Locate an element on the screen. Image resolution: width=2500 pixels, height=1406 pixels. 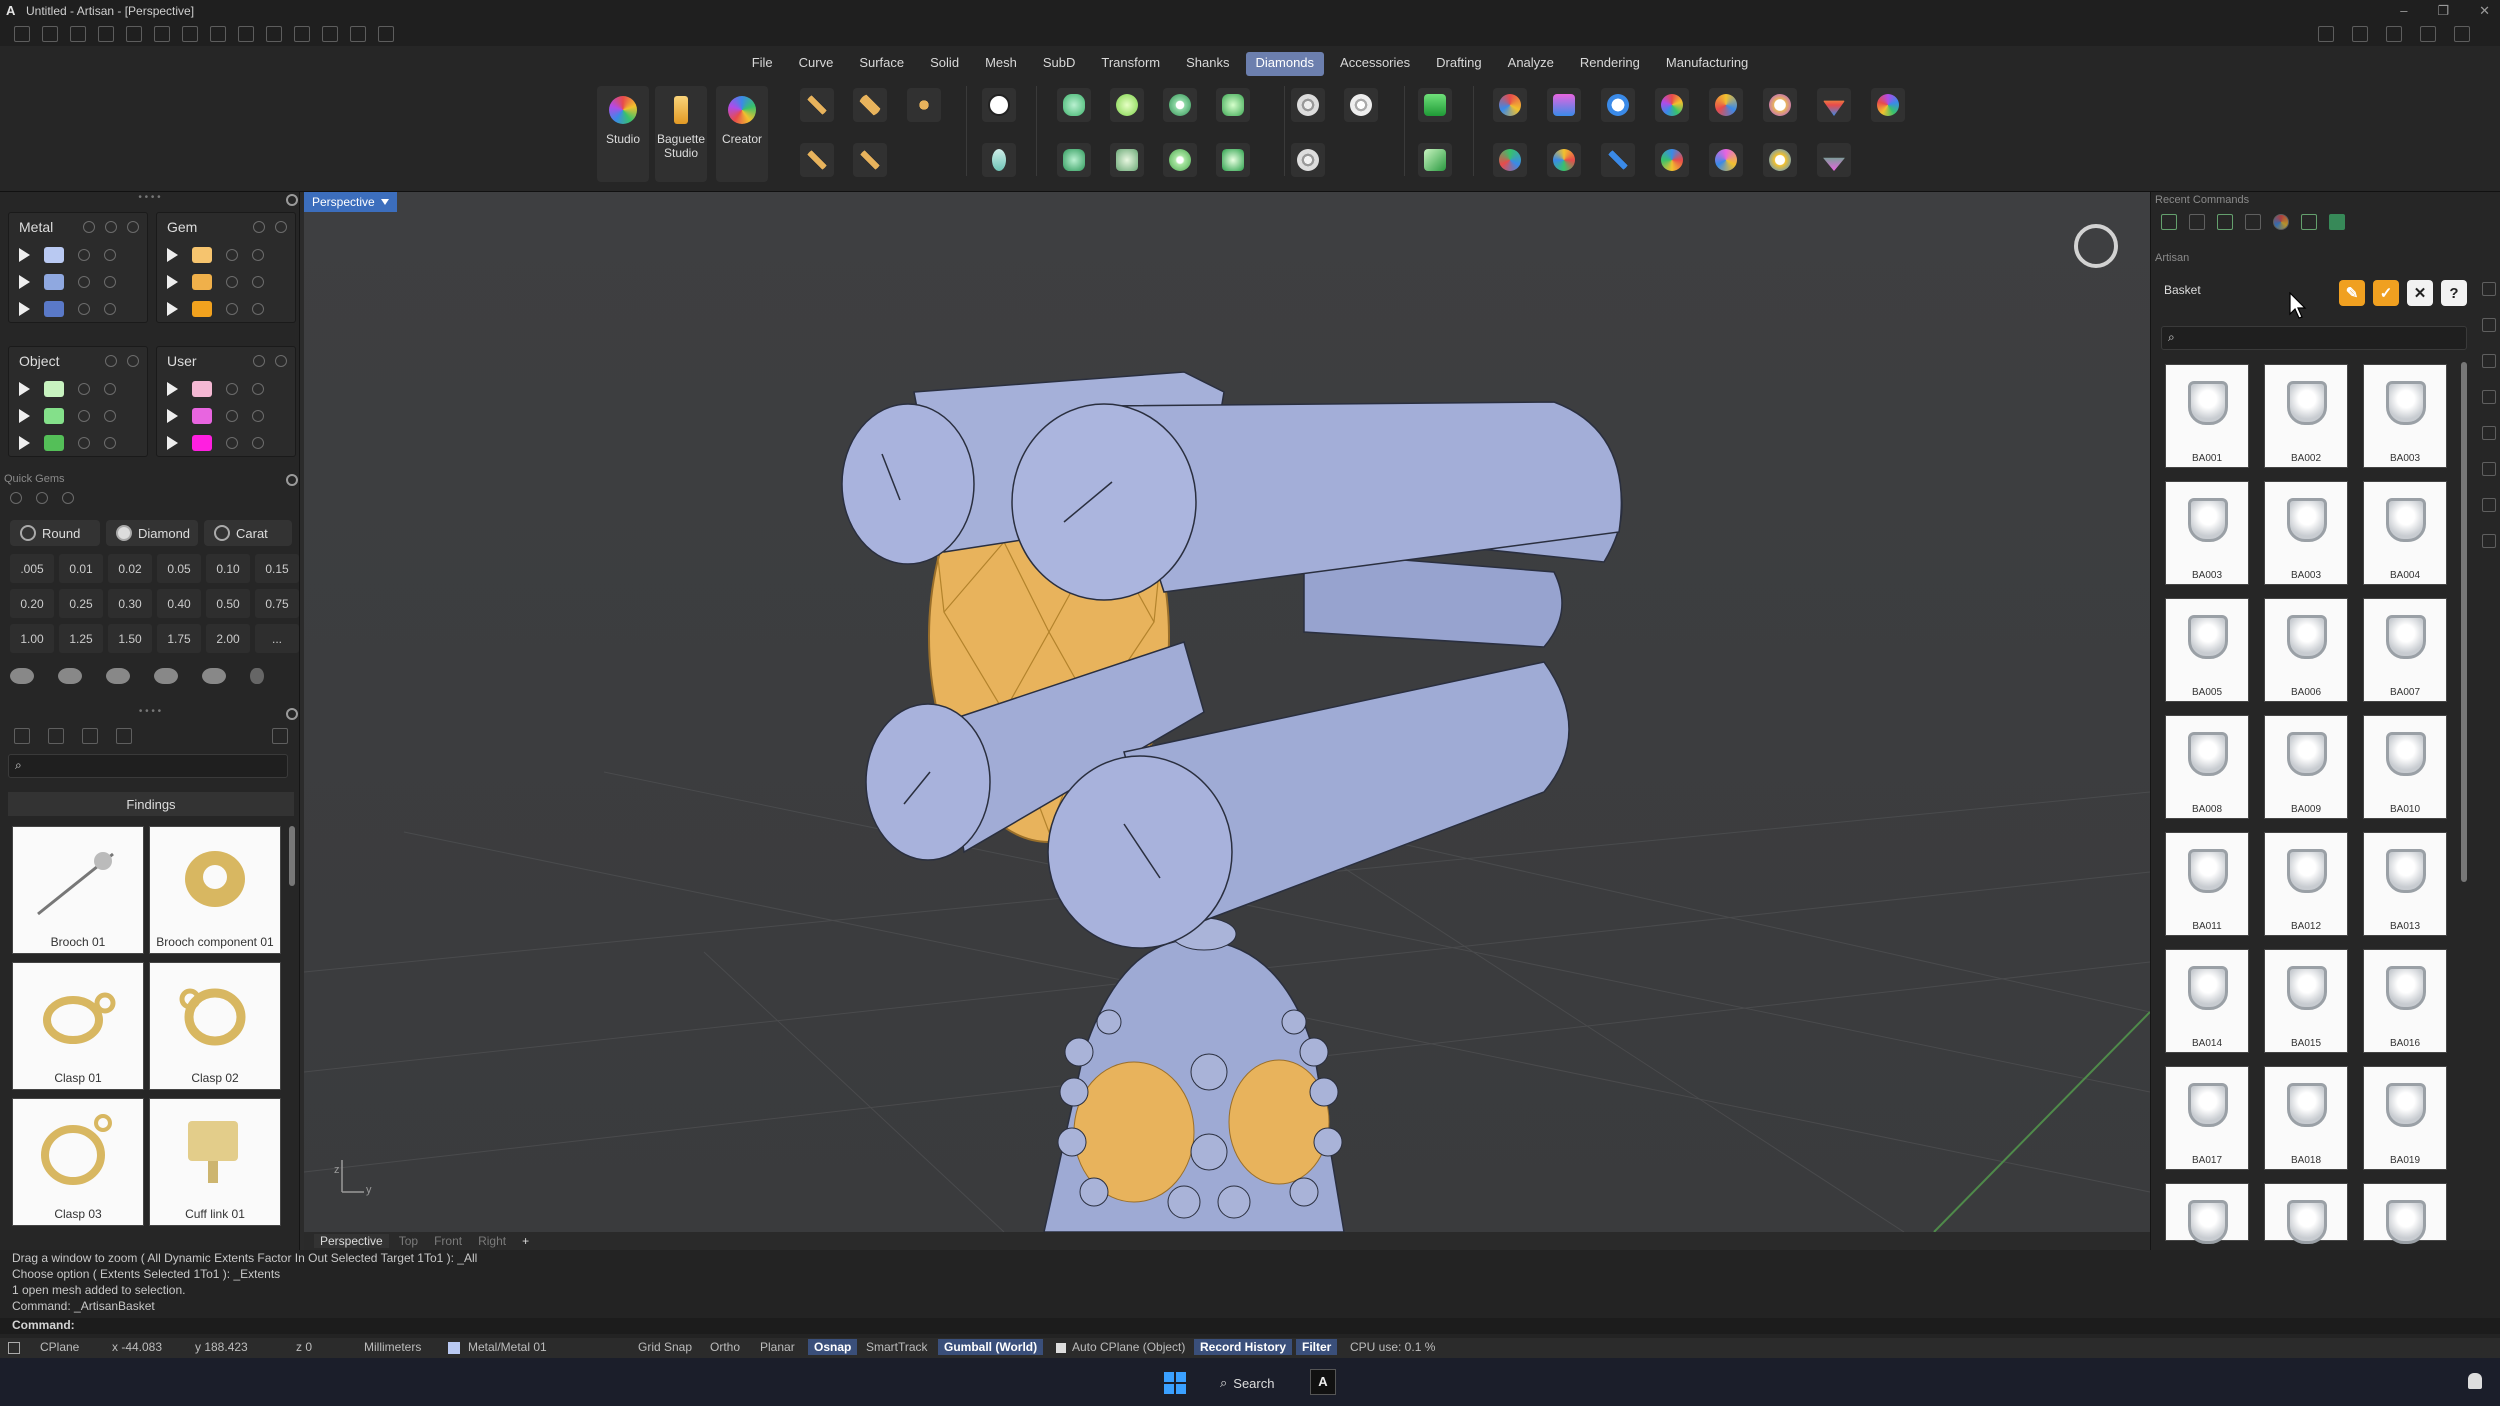
gem-palette-tool is located at coordinates (1888, 105).